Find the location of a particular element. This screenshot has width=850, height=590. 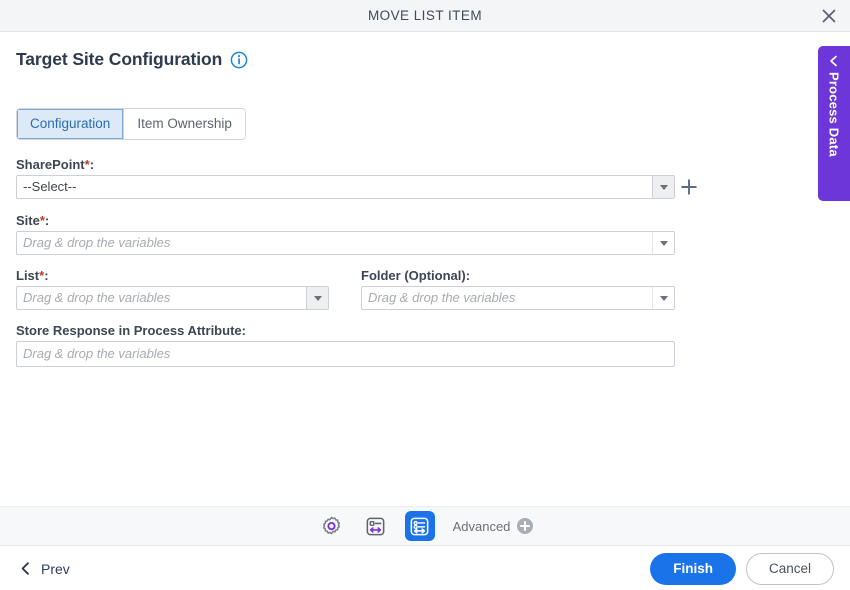

page-title: Target Site Configuration is located at coordinates (119, 59).